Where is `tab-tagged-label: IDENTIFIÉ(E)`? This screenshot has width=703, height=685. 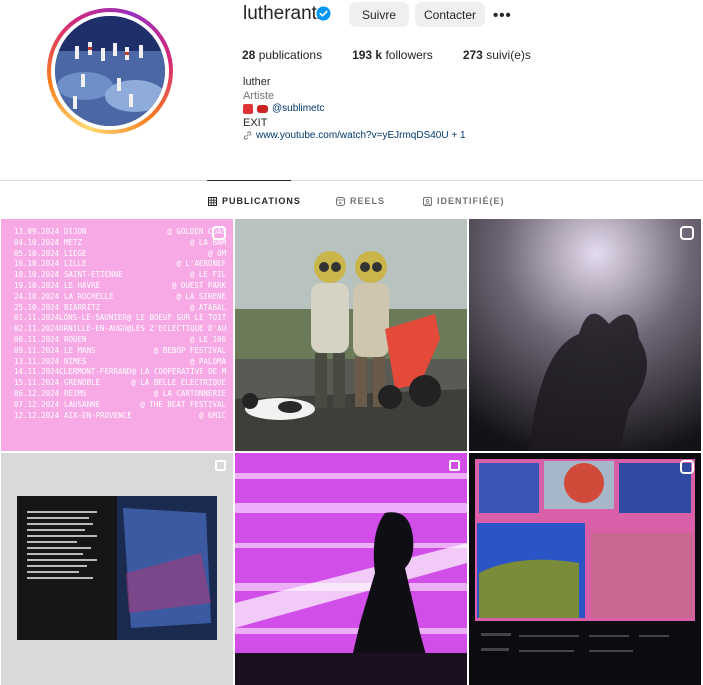 tab-tagged-label: IDENTIFIÉ(E) is located at coordinates (471, 201).